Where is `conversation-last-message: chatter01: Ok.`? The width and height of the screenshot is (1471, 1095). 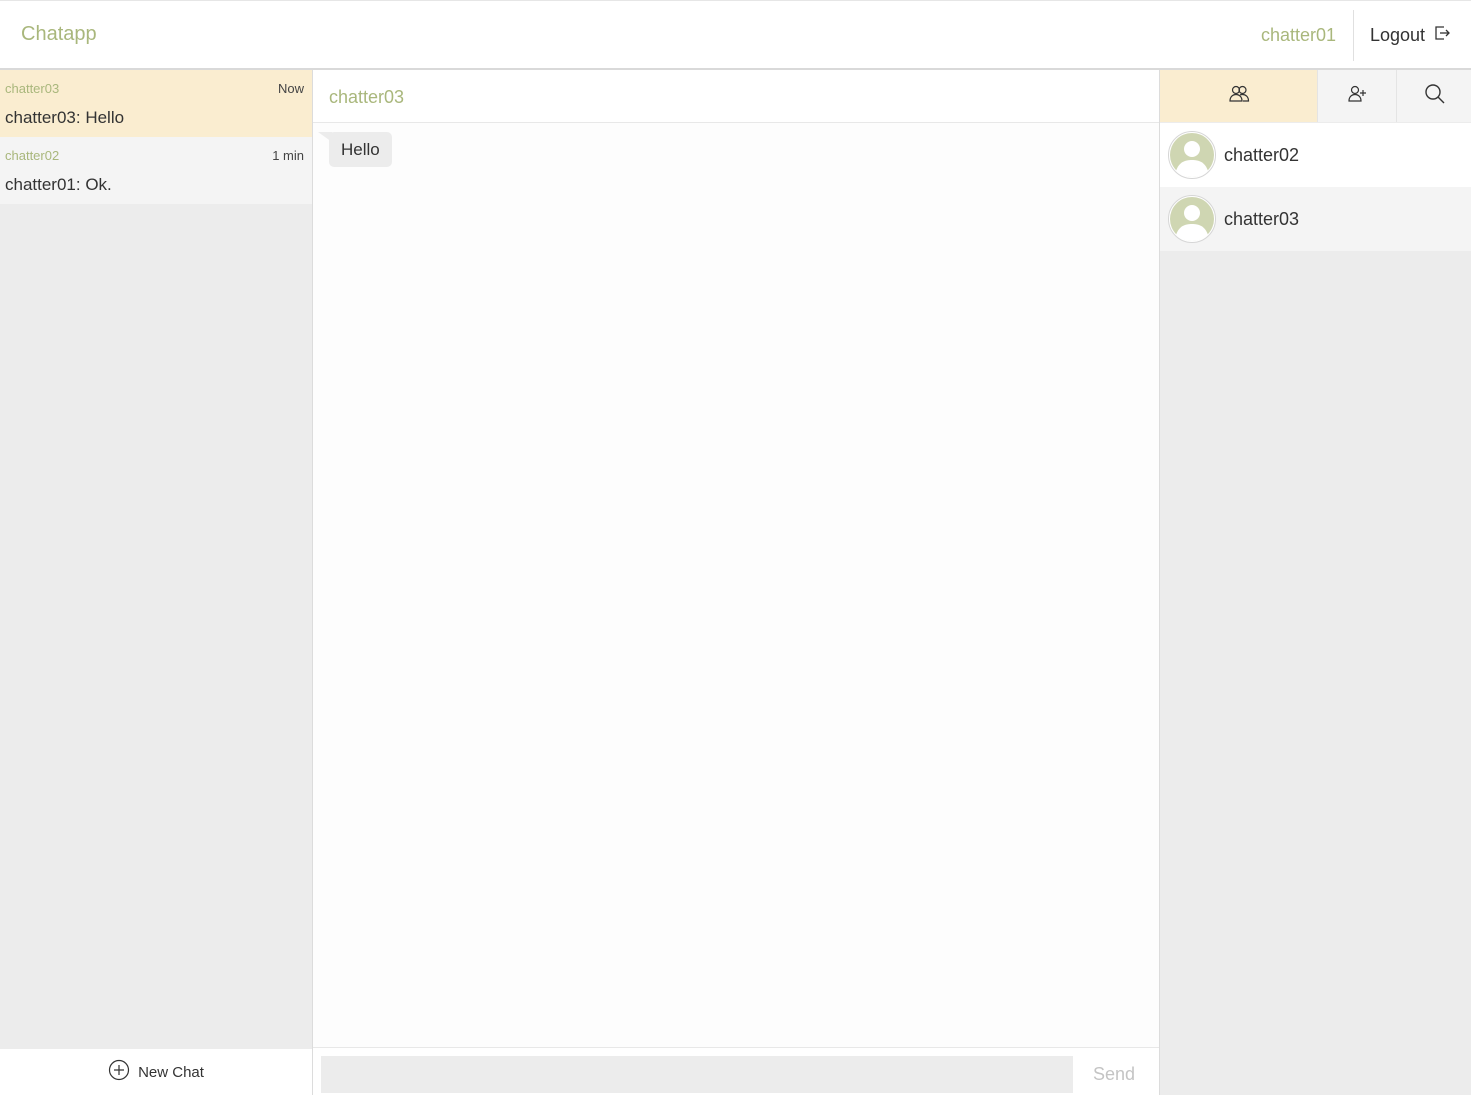
conversation-last-message: chatter01: Ok. is located at coordinates (58, 184).